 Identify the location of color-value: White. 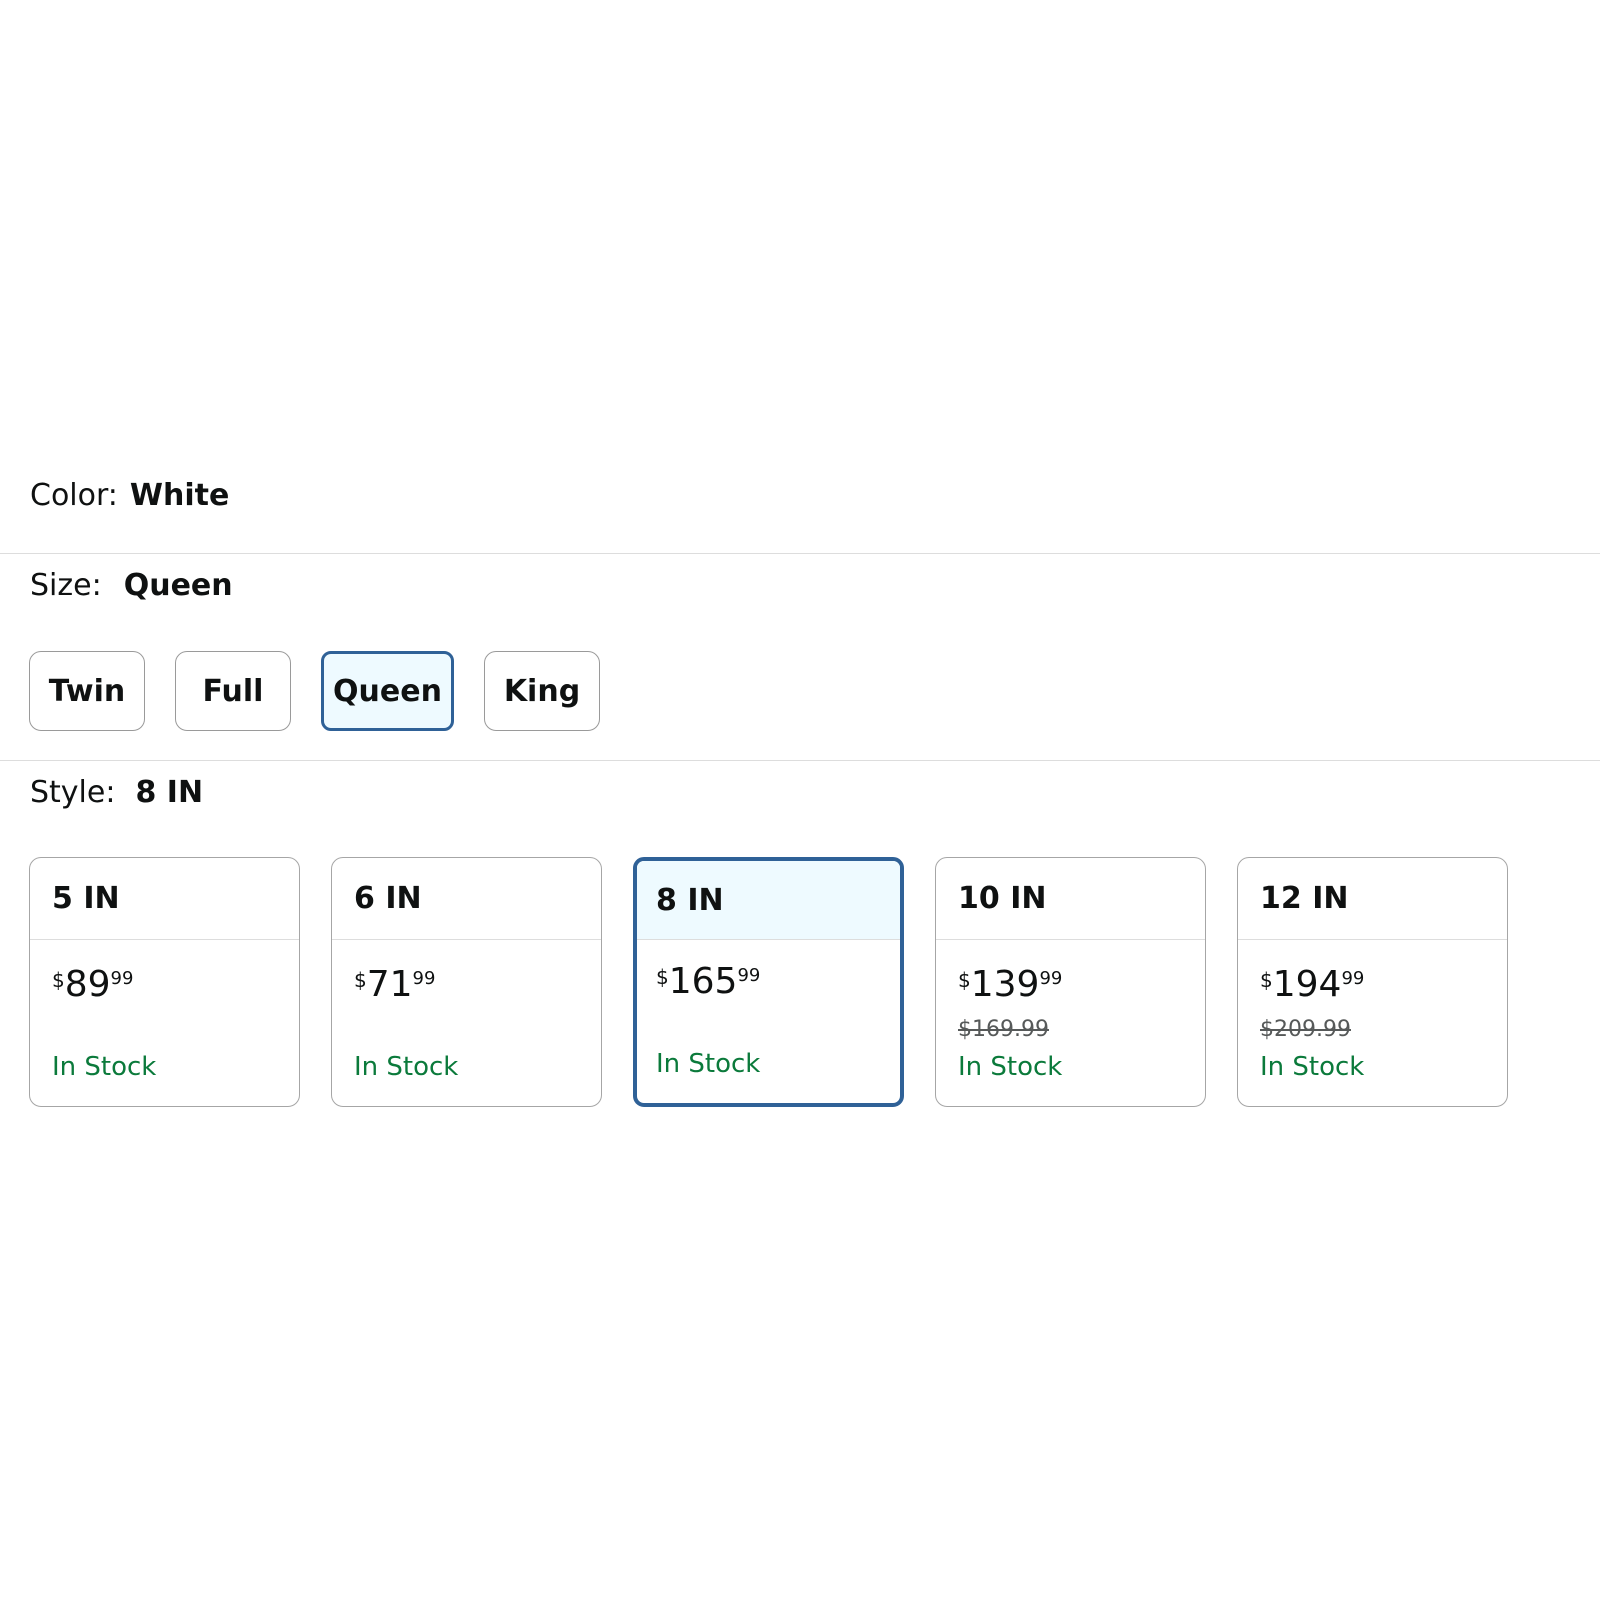
(179, 495).